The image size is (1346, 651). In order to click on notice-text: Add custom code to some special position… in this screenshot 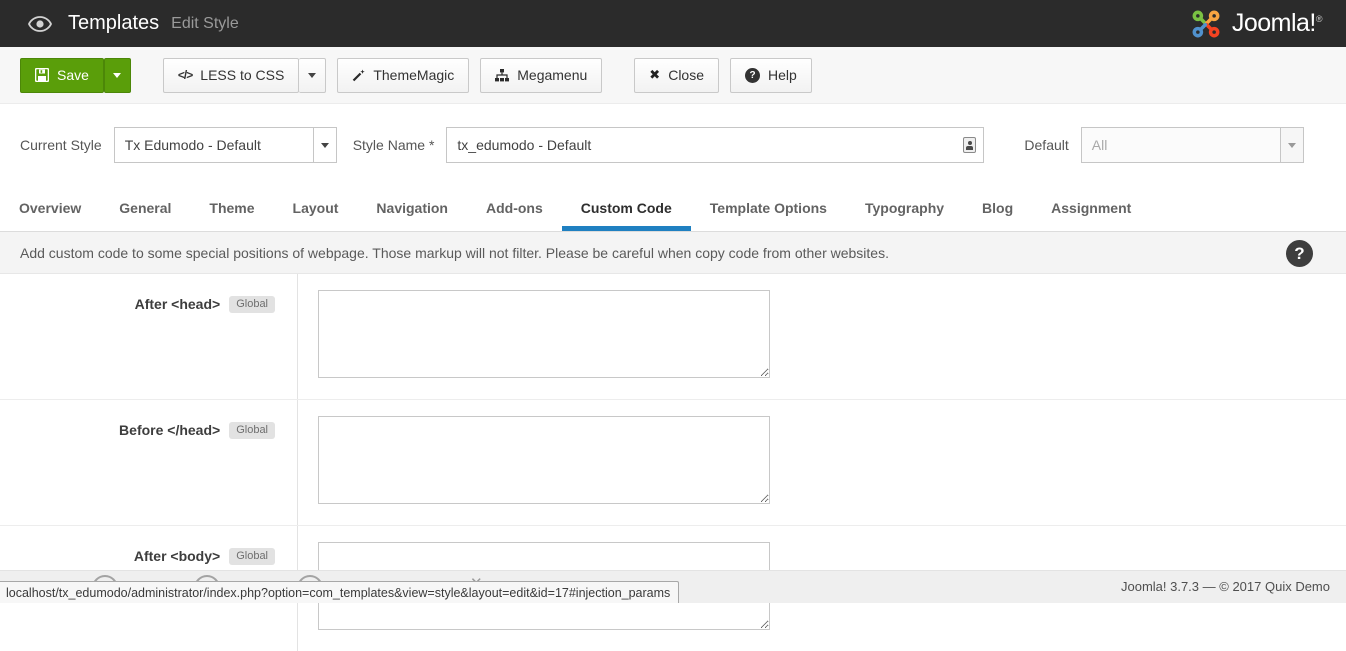, I will do `click(454, 252)`.